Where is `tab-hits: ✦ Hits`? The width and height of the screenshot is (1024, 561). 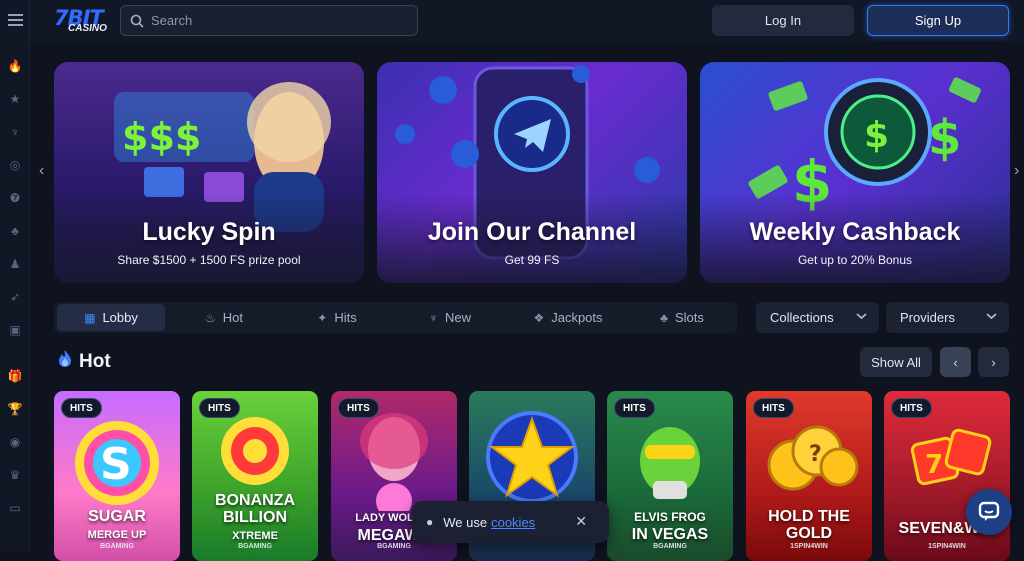 tab-hits: ✦ Hits is located at coordinates (337, 317).